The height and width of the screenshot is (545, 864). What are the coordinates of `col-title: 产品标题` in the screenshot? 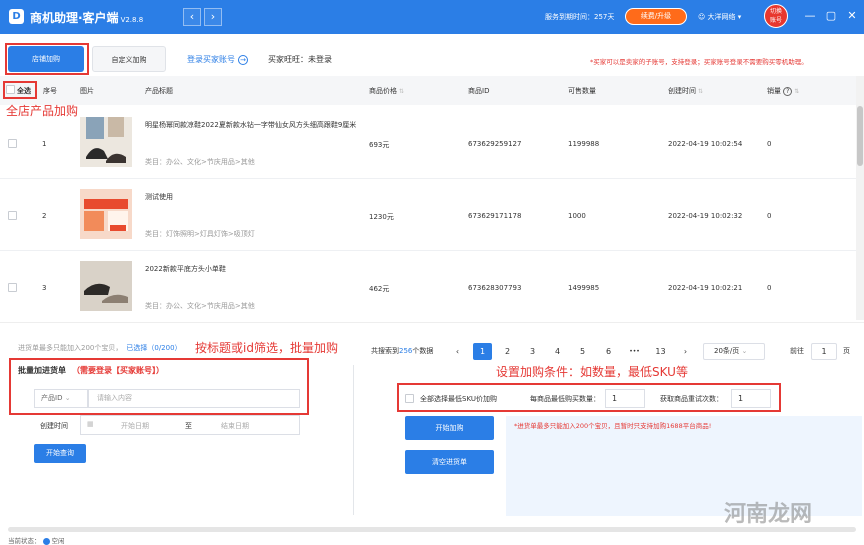 It's located at (159, 91).